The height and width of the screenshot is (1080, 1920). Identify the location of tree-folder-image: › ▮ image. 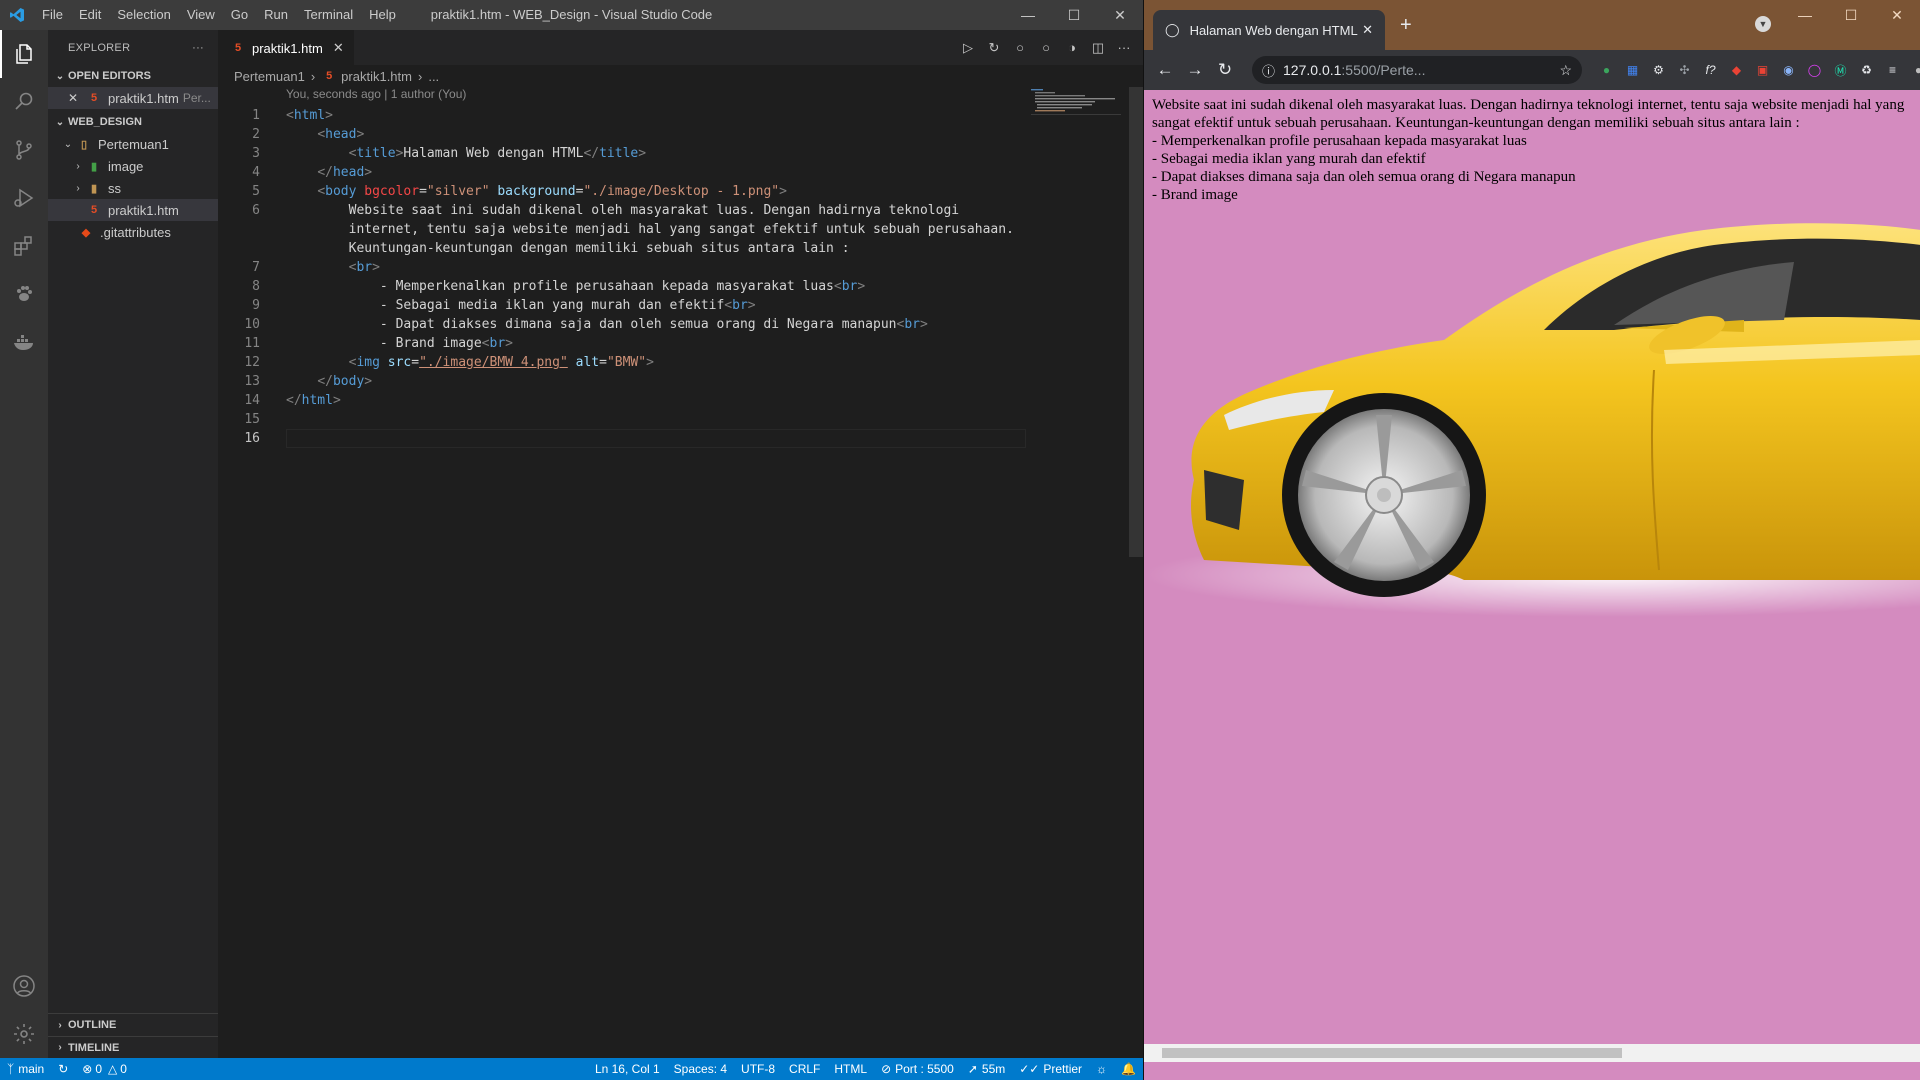
(133, 166).